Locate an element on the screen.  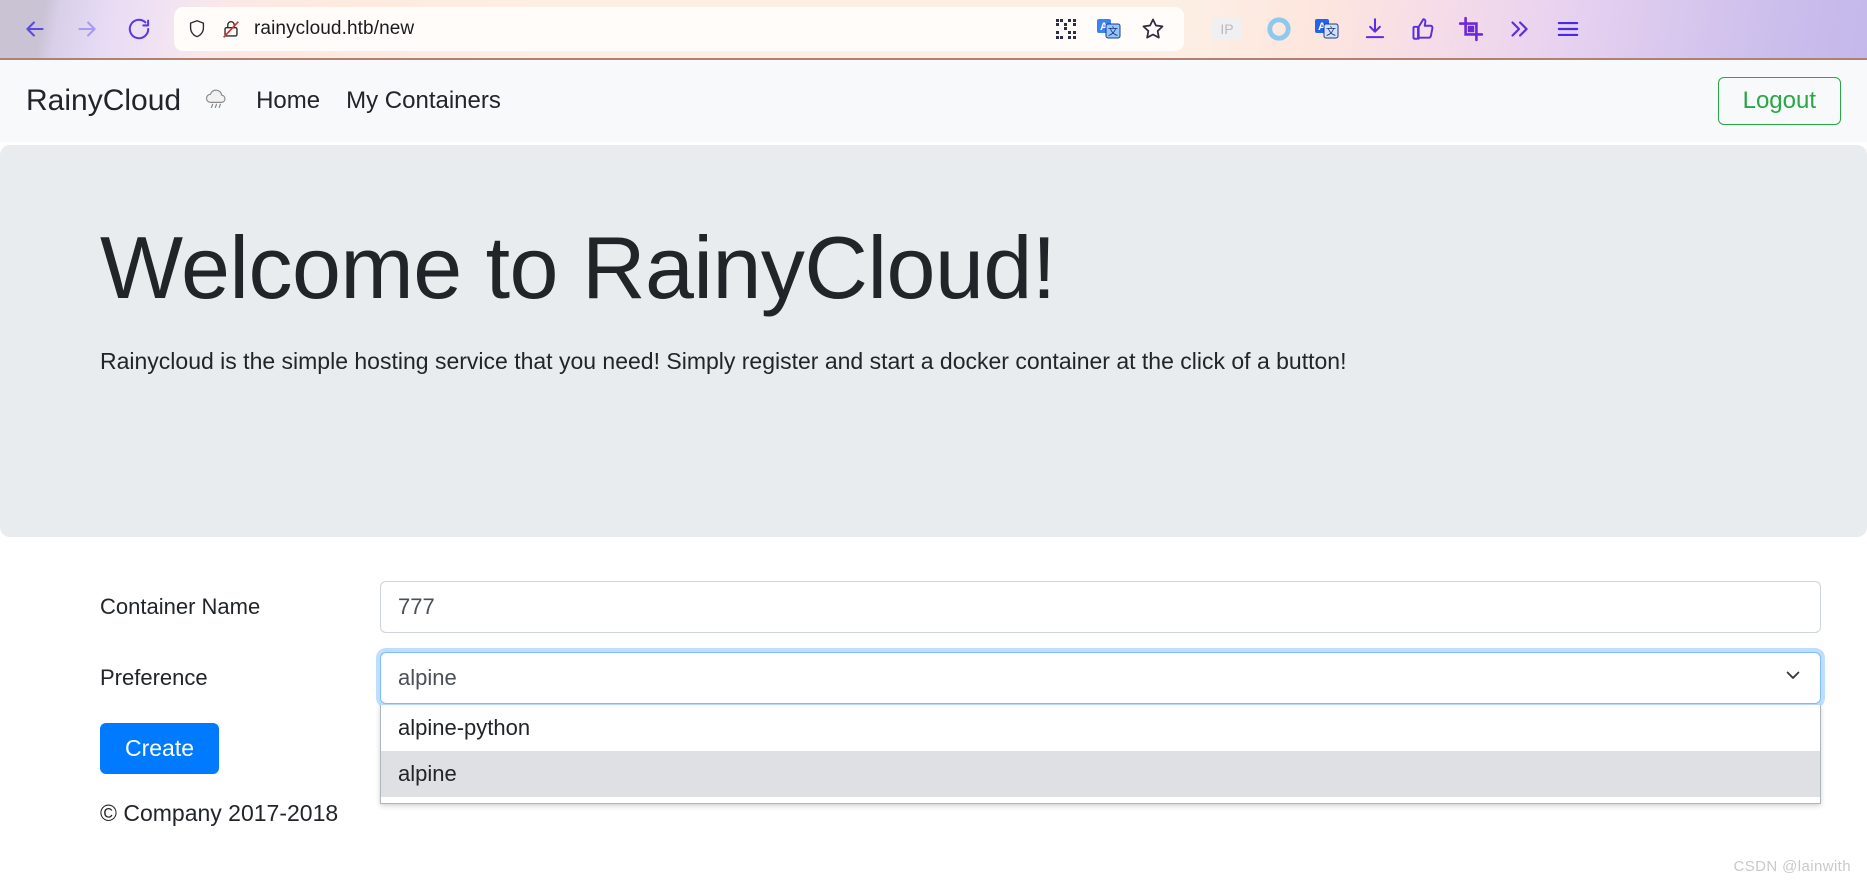
svg-text: IP is located at coordinates (1226, 29).